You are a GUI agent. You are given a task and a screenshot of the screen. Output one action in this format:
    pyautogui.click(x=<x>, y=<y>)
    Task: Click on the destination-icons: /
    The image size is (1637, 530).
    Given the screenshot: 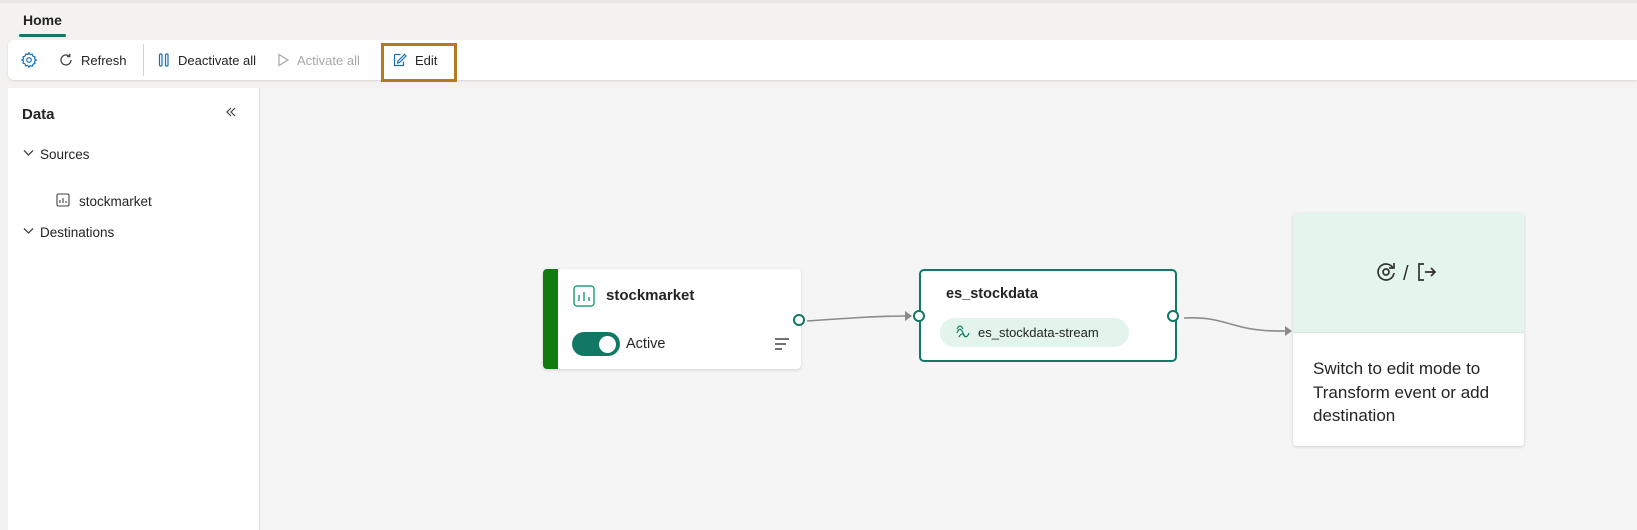 What is the action you would take?
    pyautogui.click(x=1406, y=274)
    